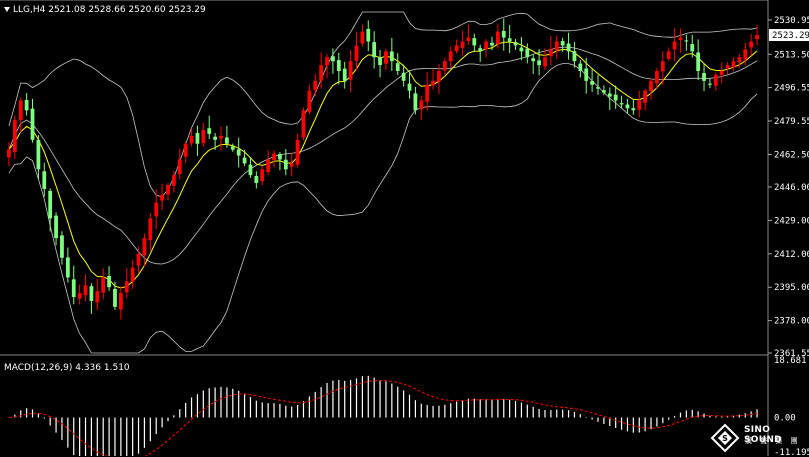 Image resolution: width=809 pixels, height=457 pixels. What do you see at coordinates (758, 438) in the screenshot?
I see `sino-sound-logo: S SINO SOUND 漢 聲 集 團` at bounding box center [758, 438].